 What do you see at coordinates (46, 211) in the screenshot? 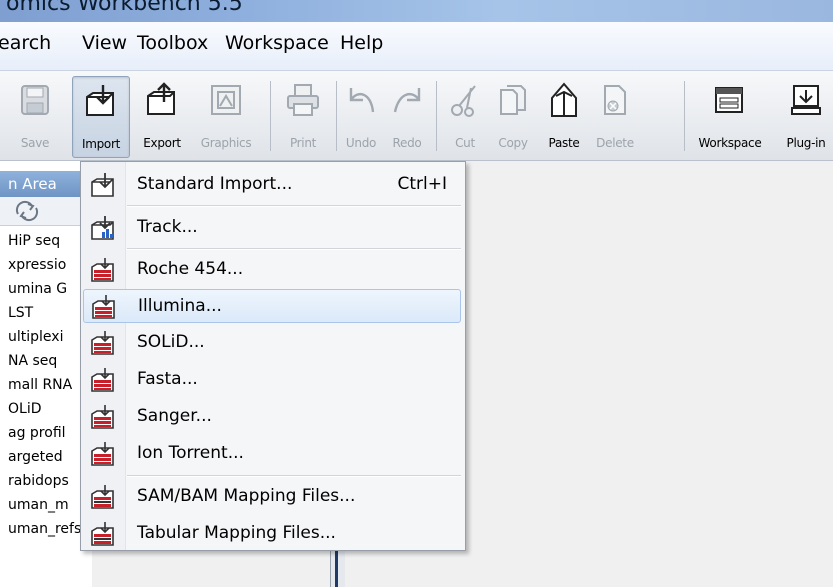
I see `navigation-toolbar` at bounding box center [46, 211].